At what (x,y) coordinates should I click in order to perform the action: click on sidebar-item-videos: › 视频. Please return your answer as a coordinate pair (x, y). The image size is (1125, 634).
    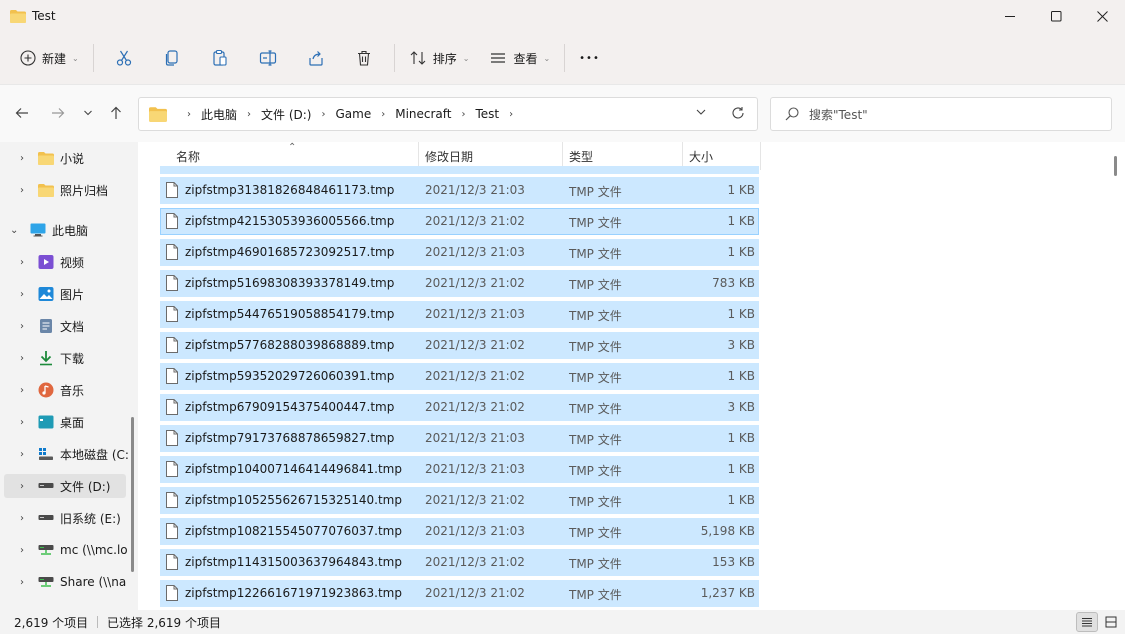
    Looking at the image, I should click on (64, 262).